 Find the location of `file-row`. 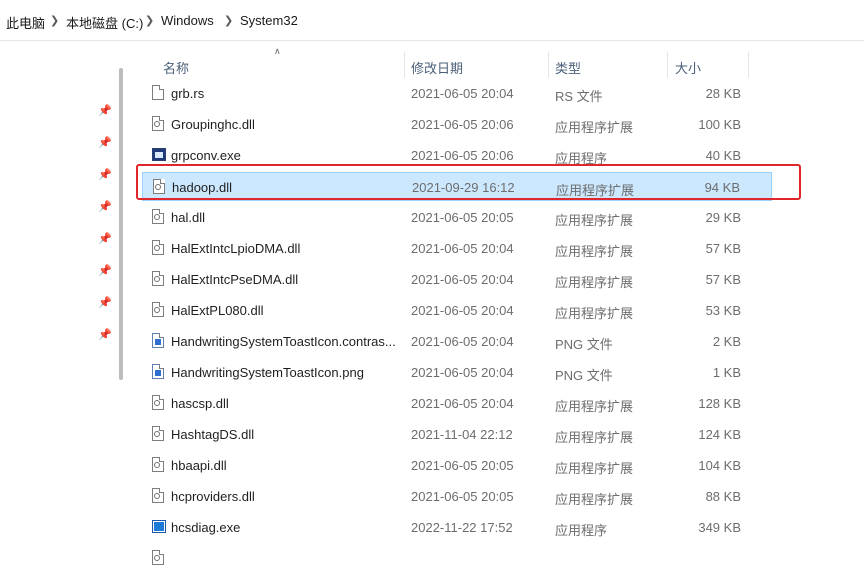

file-row is located at coordinates (457, 558).